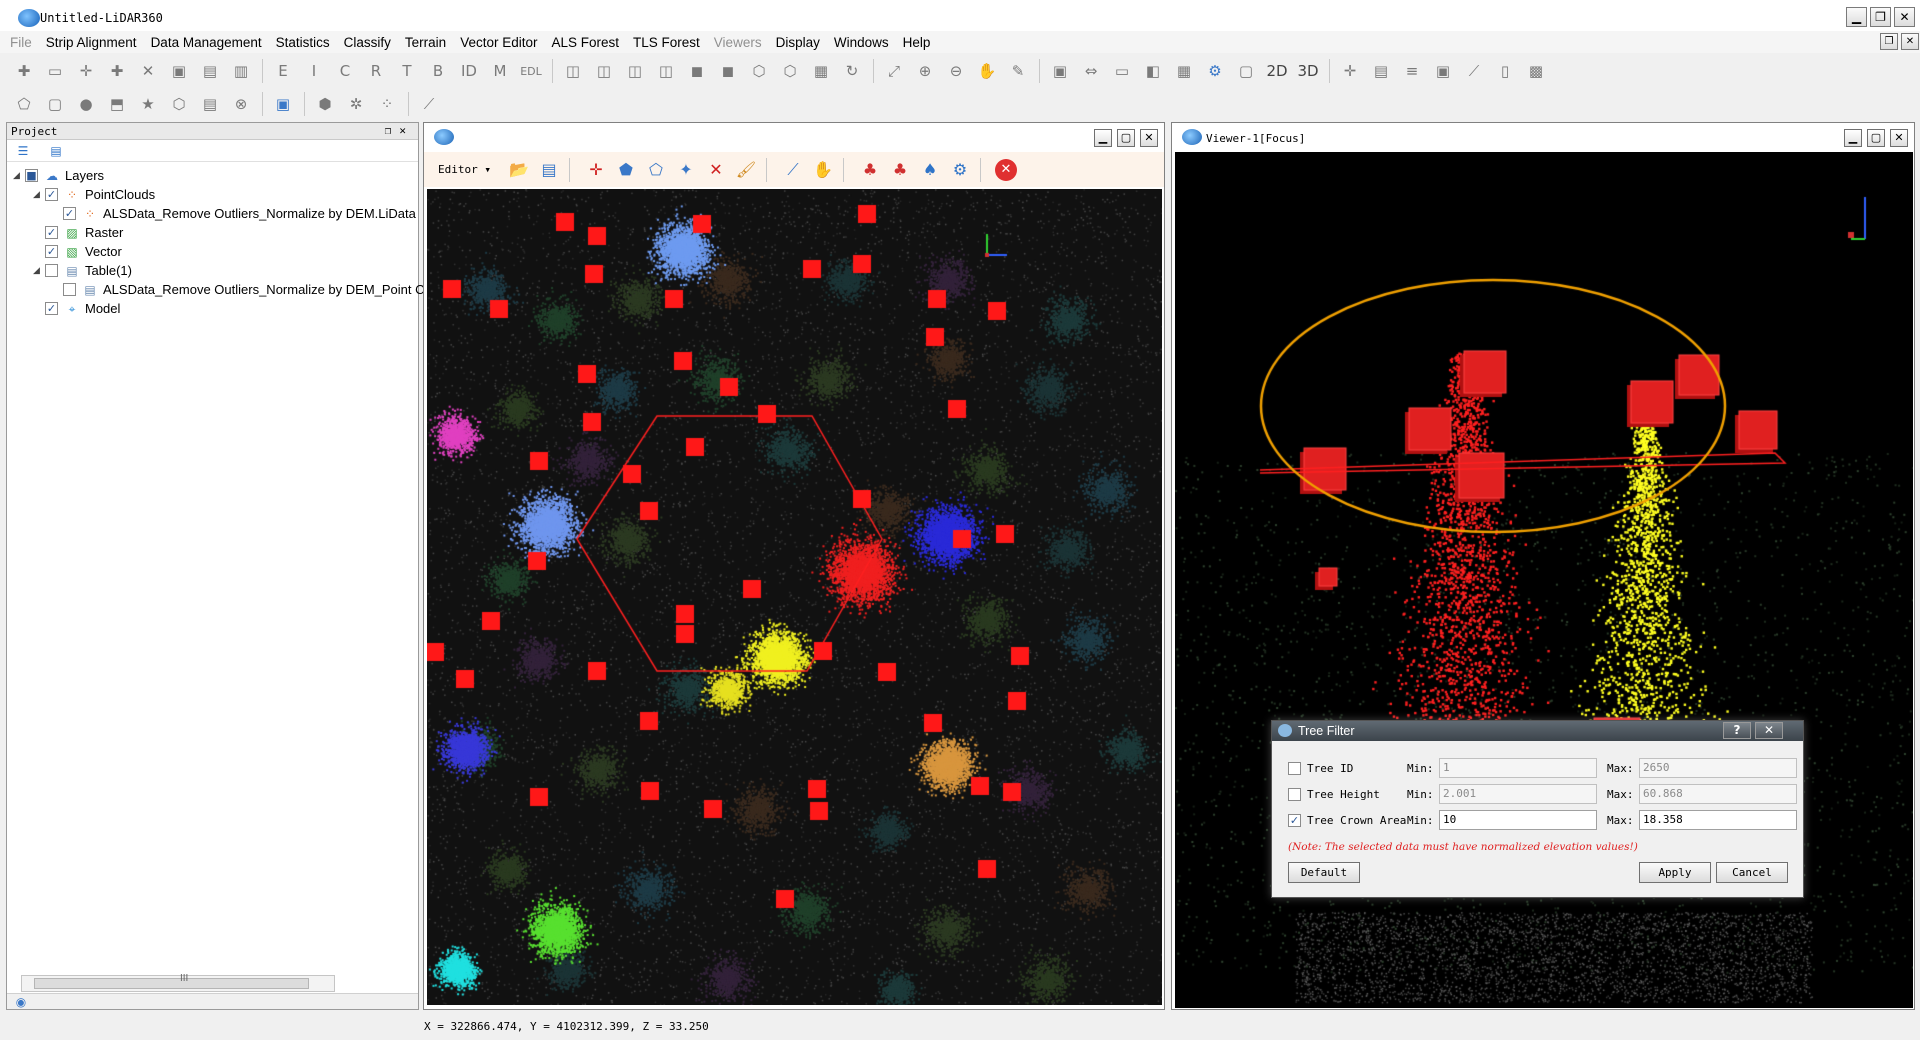 This screenshot has height=1040, width=1920. Describe the element at coordinates (1769, 730) in the screenshot. I see `dialog-close-icon: ✕` at that location.